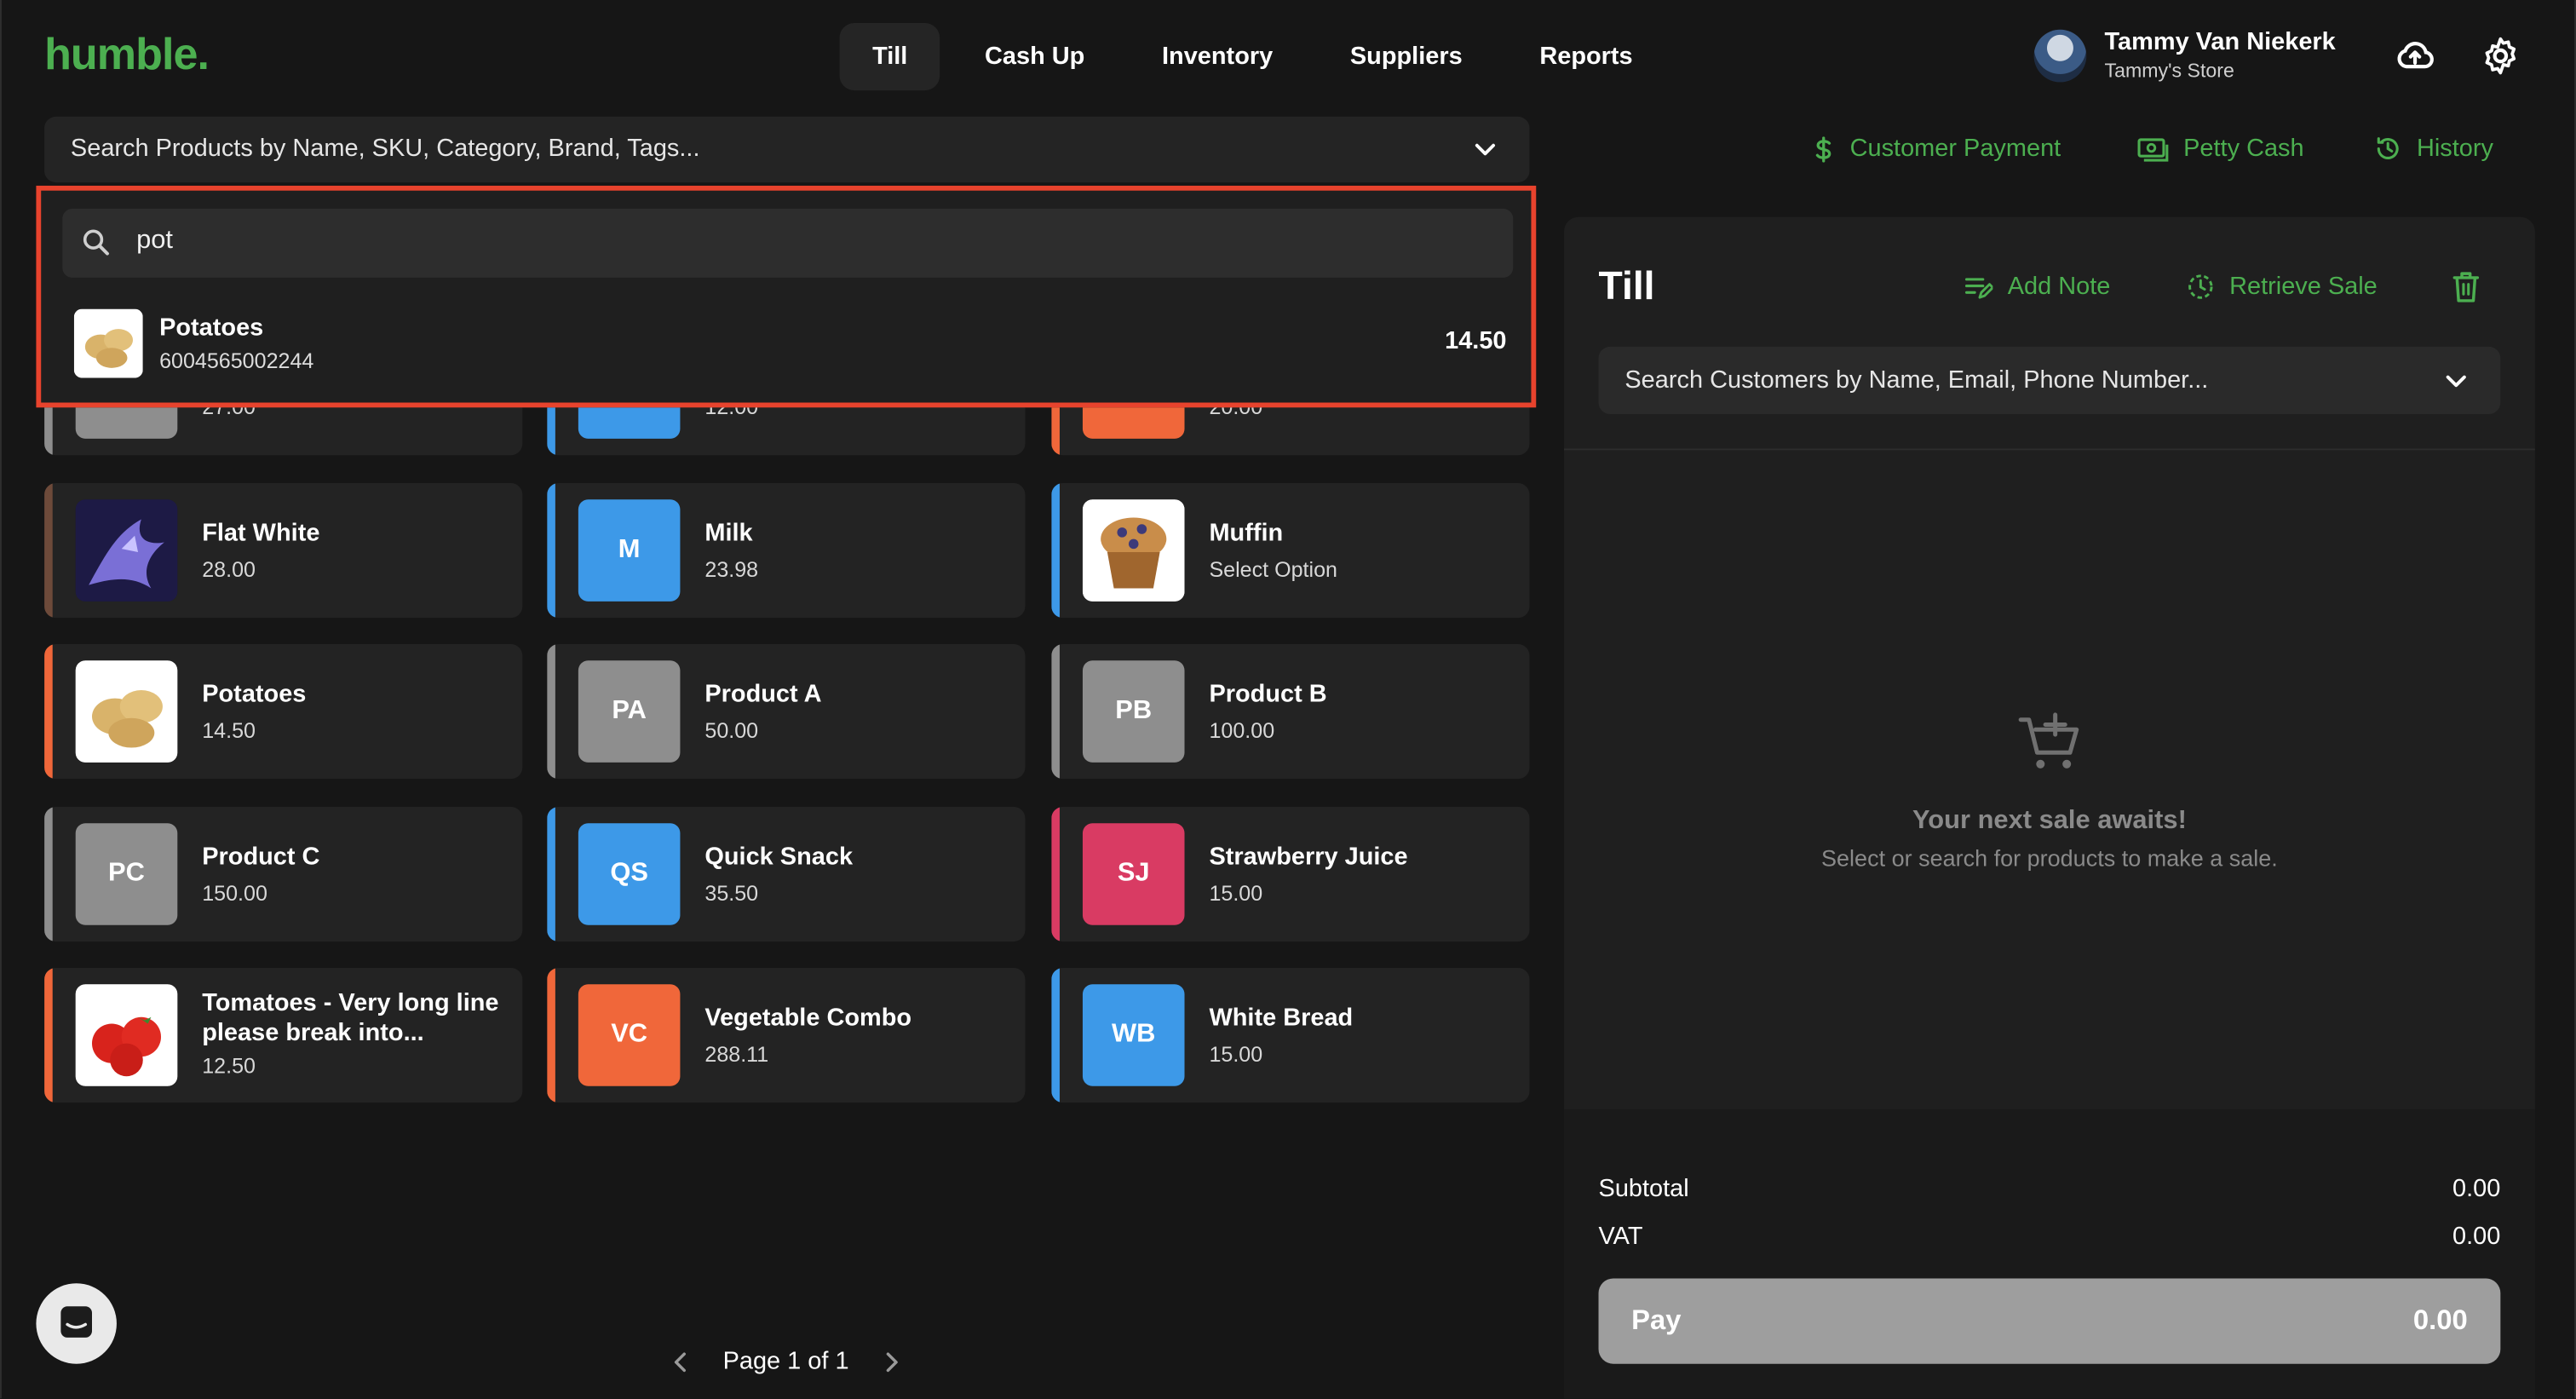  Describe the element at coordinates (96, 243) in the screenshot. I see `search-icon` at that location.